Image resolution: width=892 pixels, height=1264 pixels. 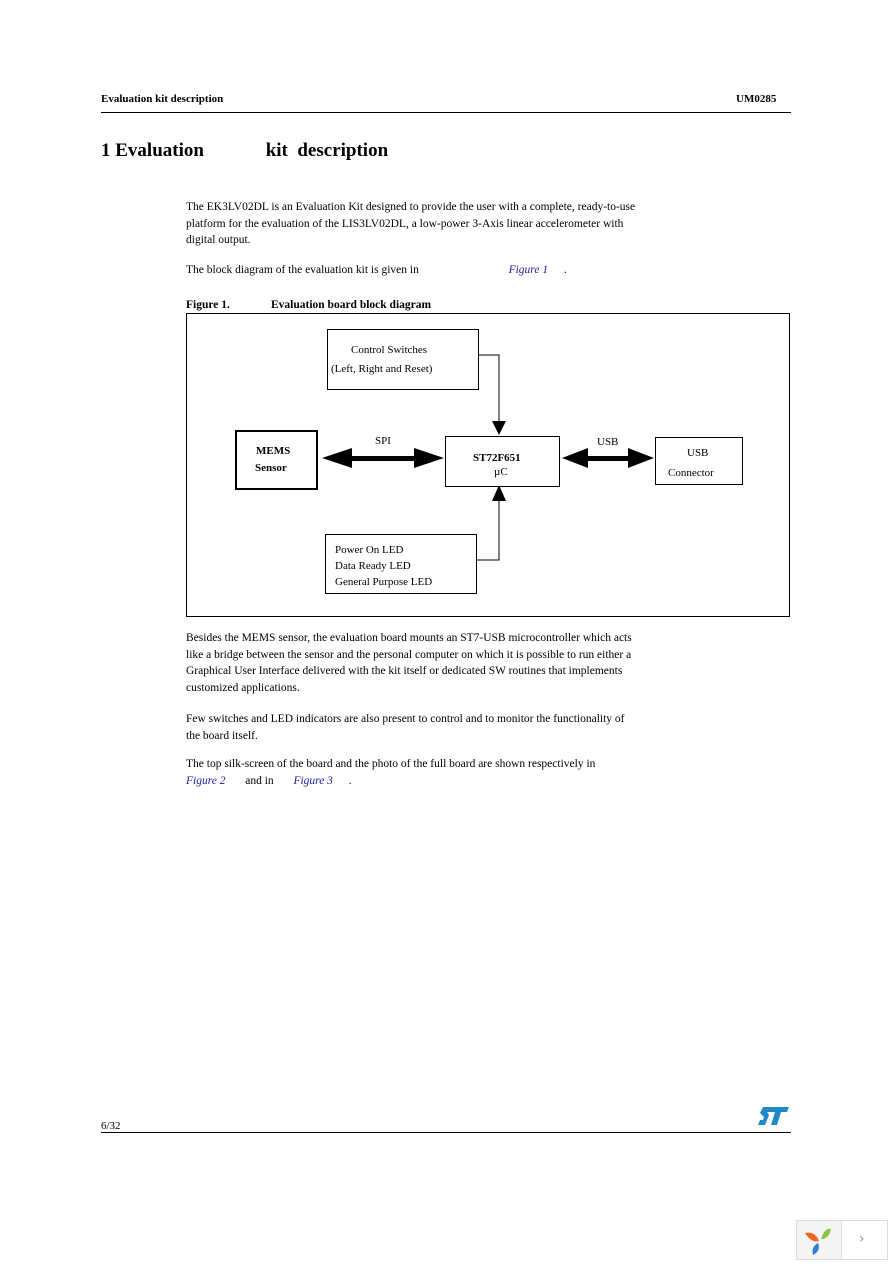 I want to click on usb-connector-block: USB Connector, so click(x=699, y=461).